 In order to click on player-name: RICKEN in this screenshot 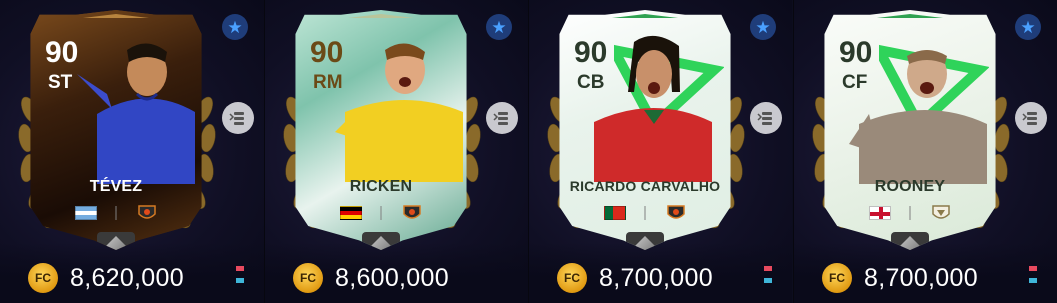, I will do `click(381, 186)`.